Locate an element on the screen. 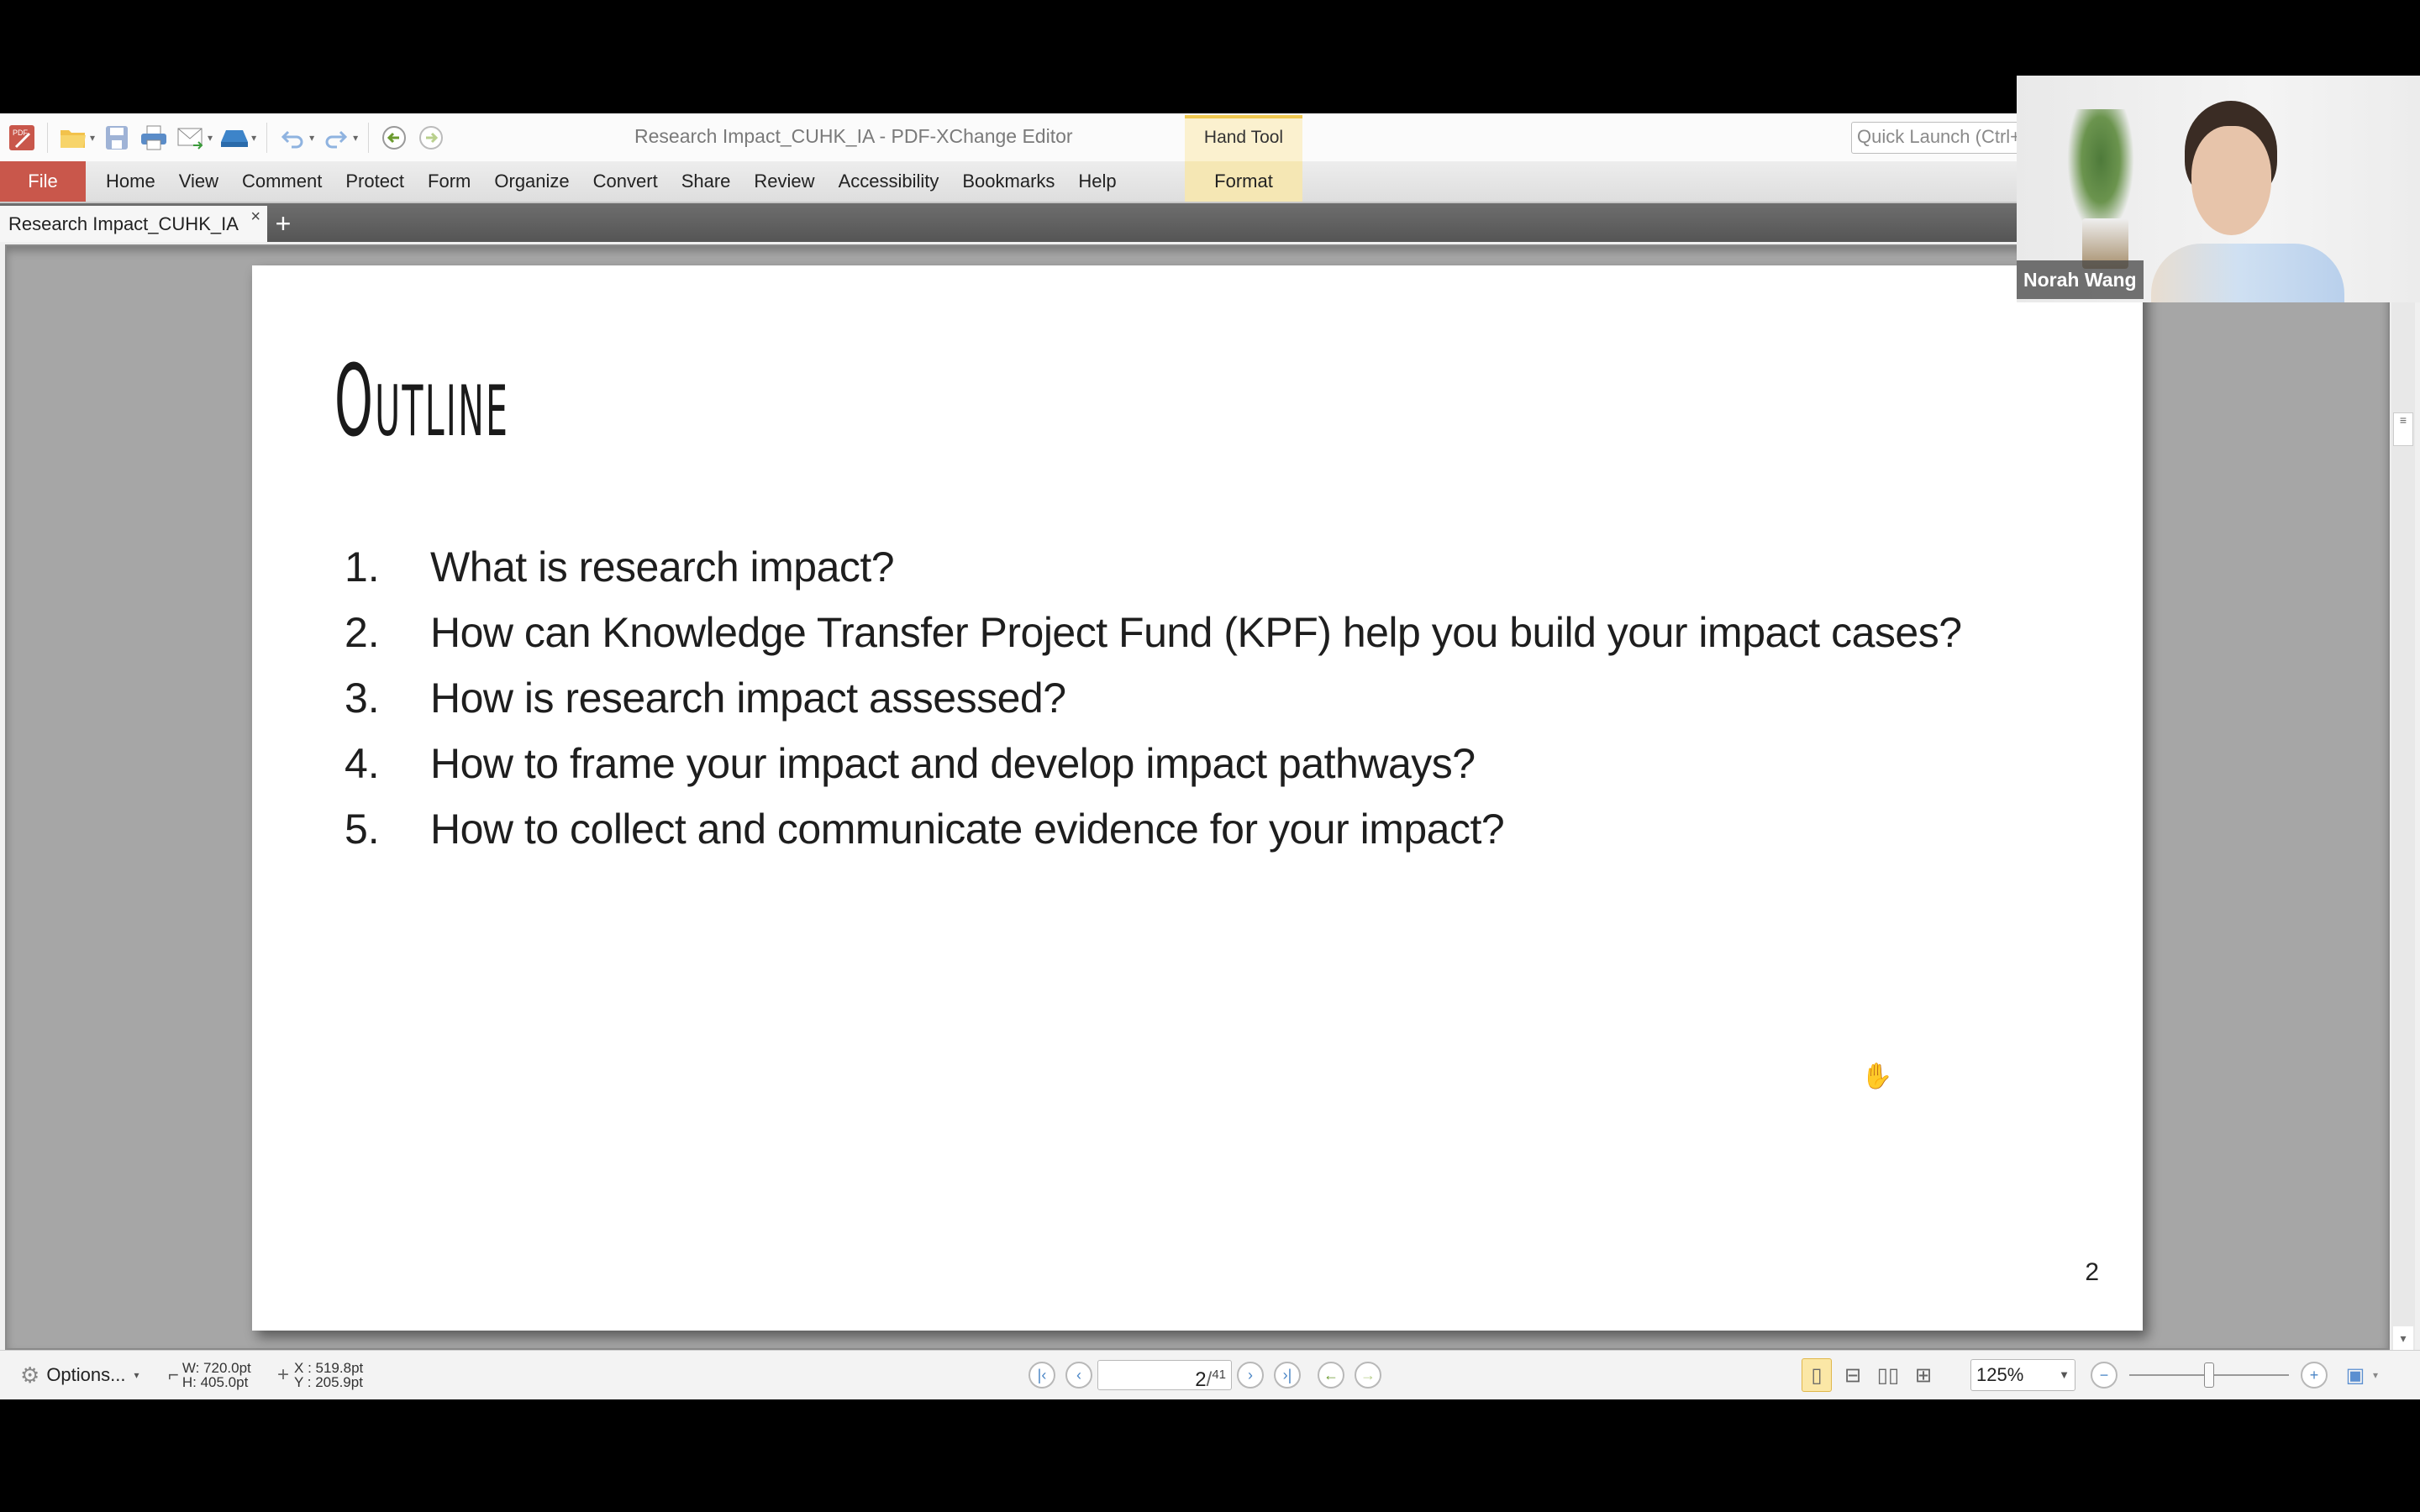 The height and width of the screenshot is (1512, 2420). forward-icon is located at coordinates (431, 138).